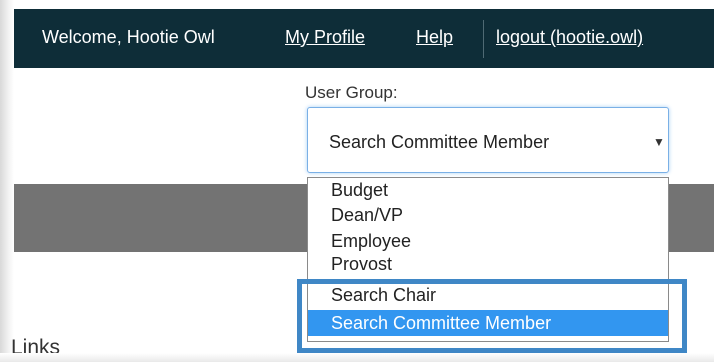 This screenshot has height=362, width=714. Describe the element at coordinates (492, 316) in the screenshot. I see `highlight-box` at that location.